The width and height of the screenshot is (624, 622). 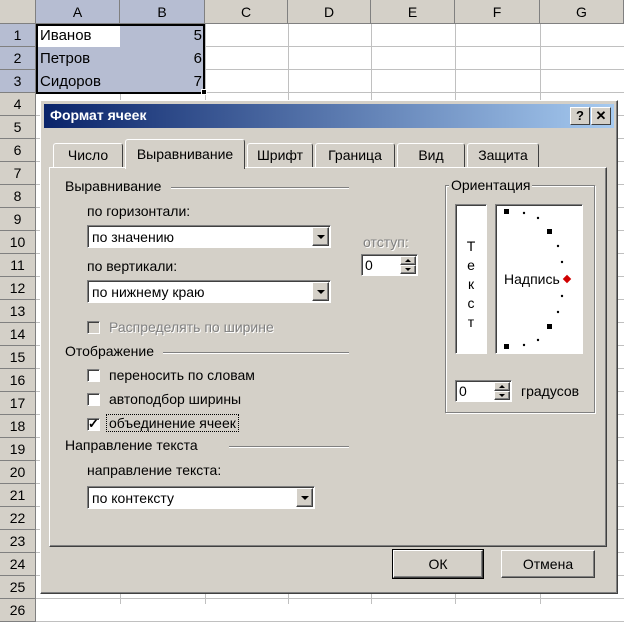 What do you see at coordinates (98, 115) in the screenshot?
I see `dialog-title: Формат ячеек` at bounding box center [98, 115].